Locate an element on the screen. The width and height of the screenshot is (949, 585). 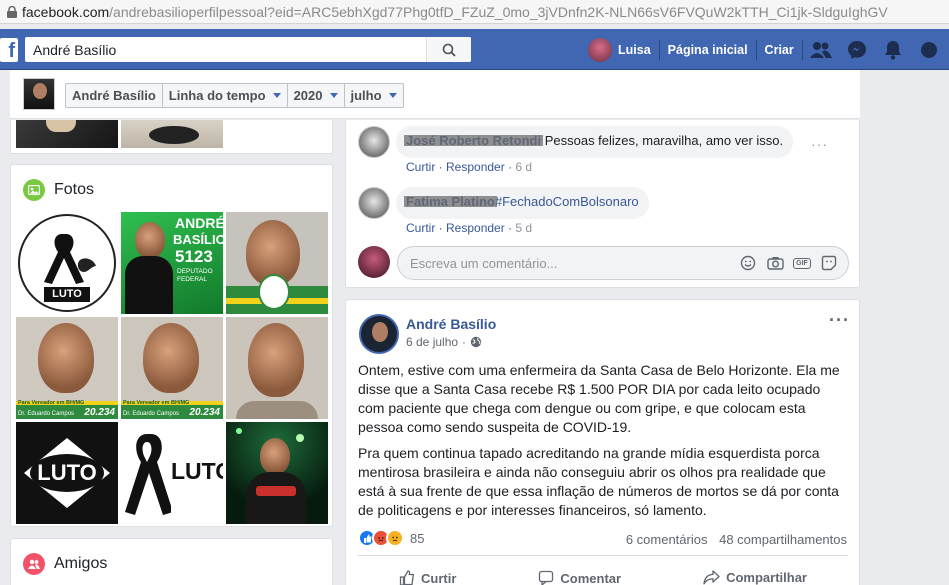
comment-actions: Curtir · Responder · 5 d is located at coordinates (469, 228).